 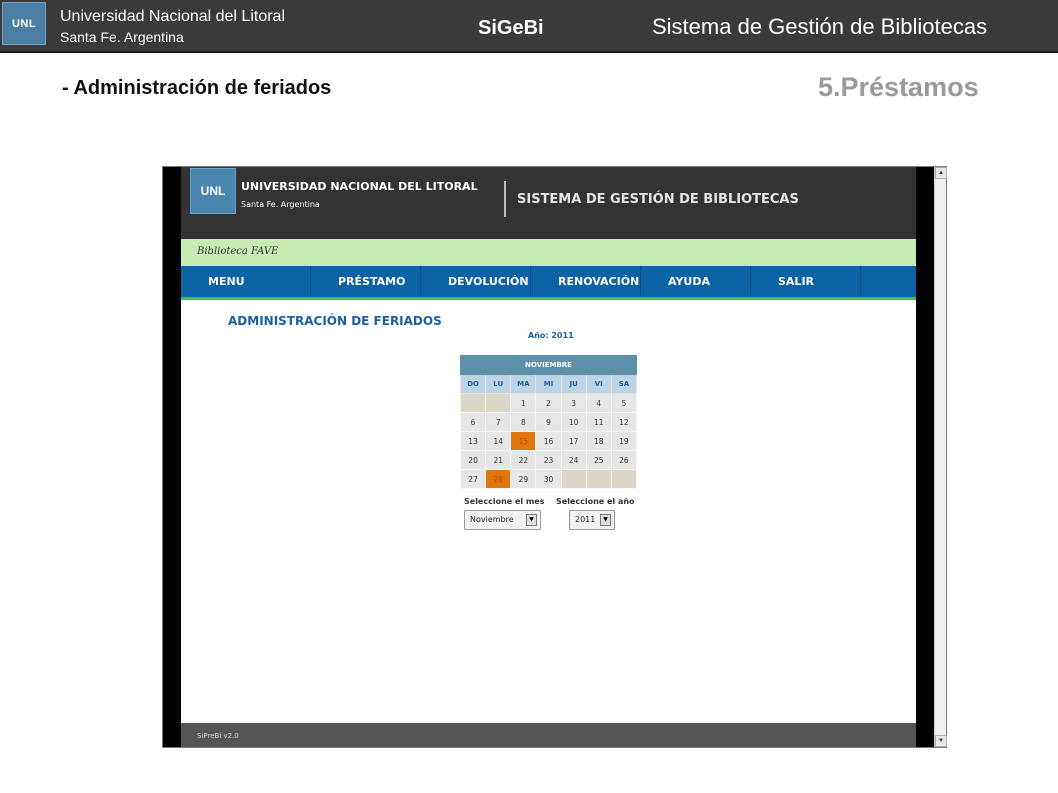 I want to click on calendar-day: 26, so click(x=624, y=460).